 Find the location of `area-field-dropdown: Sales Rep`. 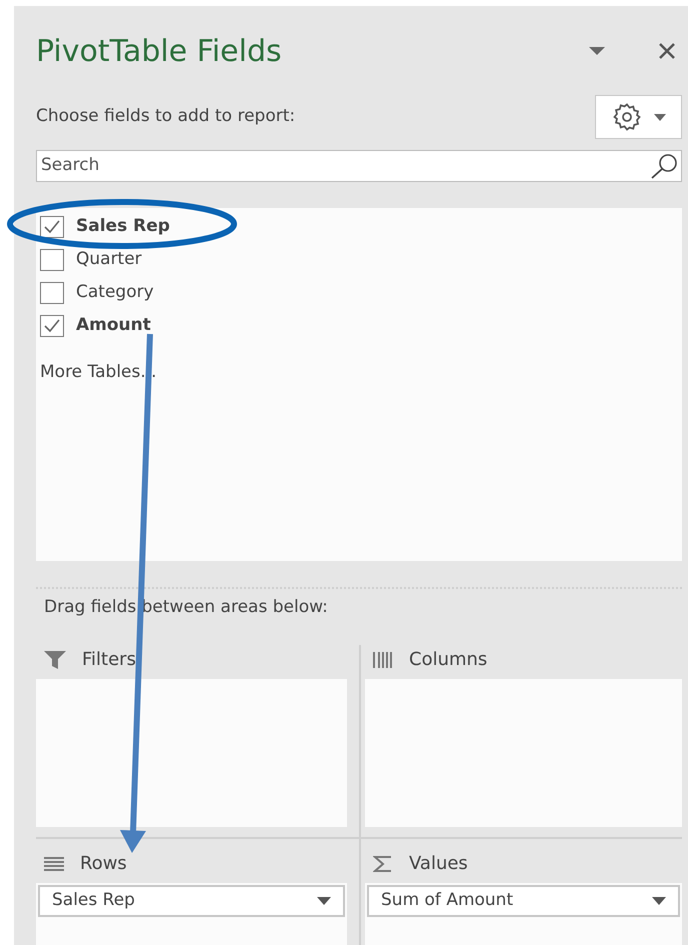

area-field-dropdown: Sales Rep is located at coordinates (191, 900).